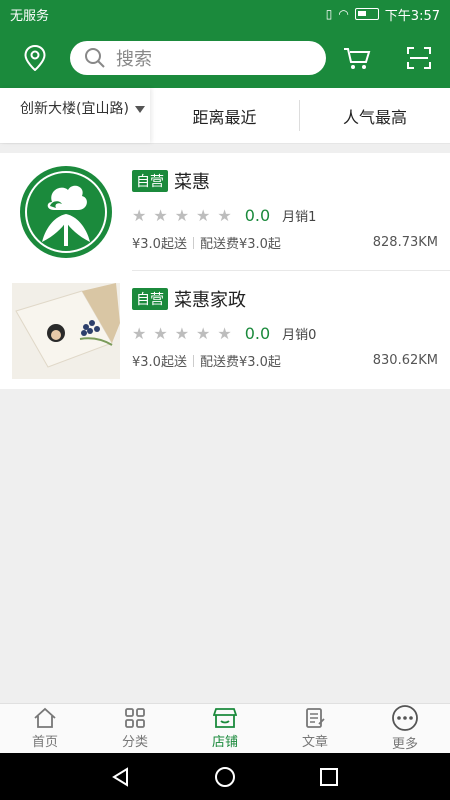 This screenshot has width=450, height=800. Describe the element at coordinates (45, 717) in the screenshot. I see `home-icon` at that location.